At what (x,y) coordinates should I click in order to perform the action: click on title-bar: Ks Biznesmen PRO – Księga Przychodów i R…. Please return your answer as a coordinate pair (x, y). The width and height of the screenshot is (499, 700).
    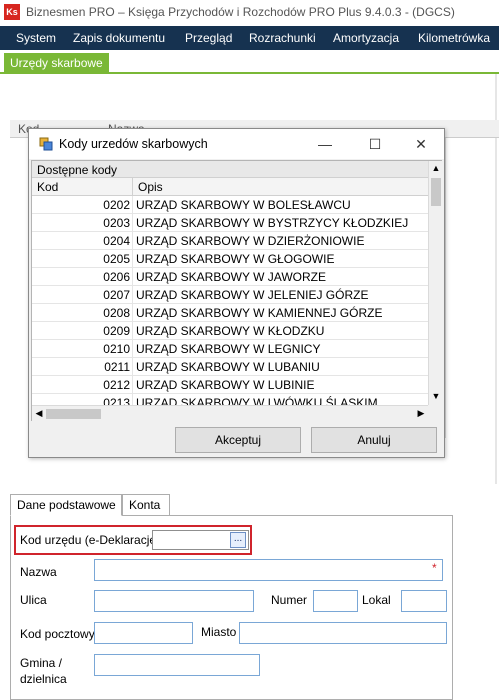
    Looking at the image, I should click on (249, 13).